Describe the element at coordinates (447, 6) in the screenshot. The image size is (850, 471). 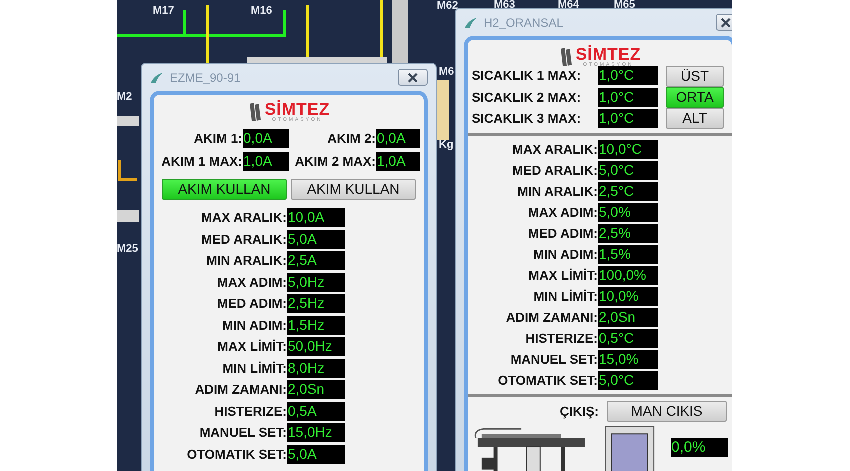
I see `machine-label: M62` at that location.